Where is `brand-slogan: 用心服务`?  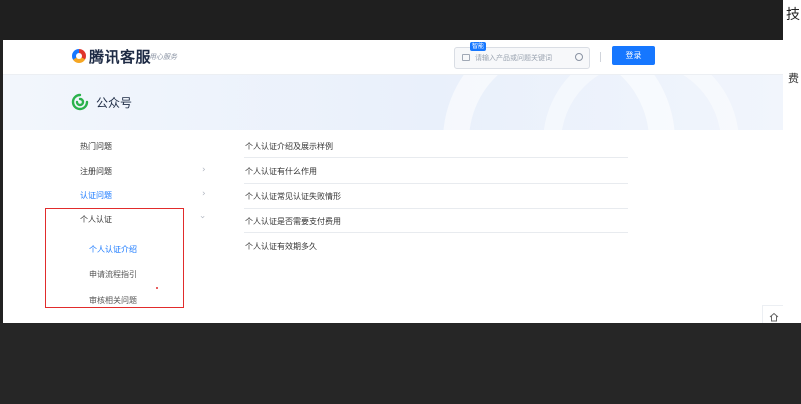
brand-slogan: 用心服务 is located at coordinates (163, 57).